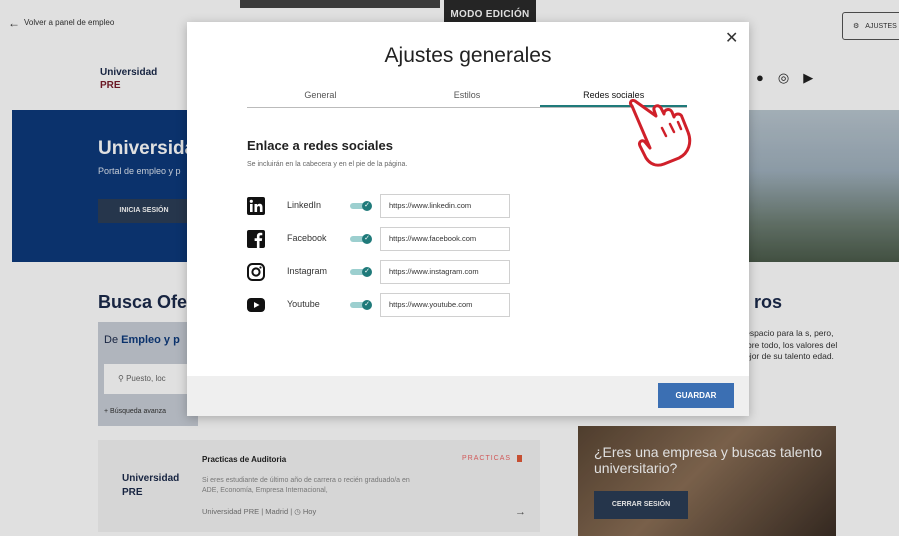 The image size is (899, 536). Describe the element at coordinates (307, 238) in the screenshot. I see `network-name: Facebook` at that location.